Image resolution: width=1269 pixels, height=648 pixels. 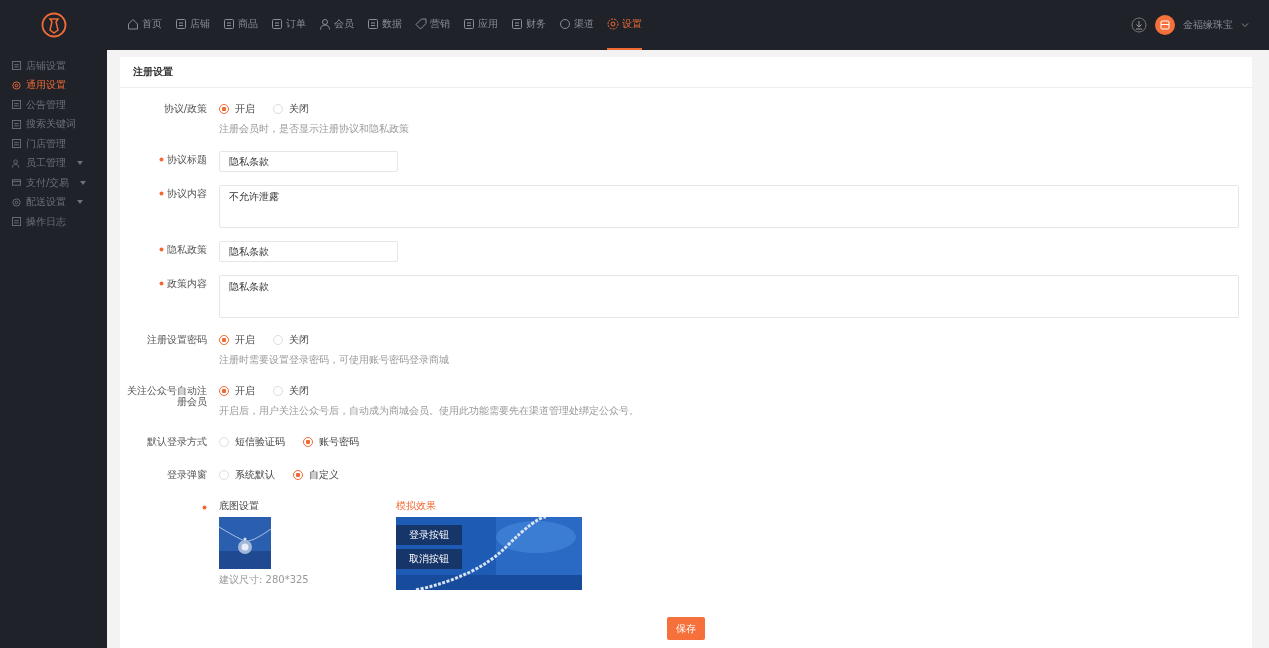 What do you see at coordinates (185, 108) in the screenshot?
I see `field-label: 协议/政策` at bounding box center [185, 108].